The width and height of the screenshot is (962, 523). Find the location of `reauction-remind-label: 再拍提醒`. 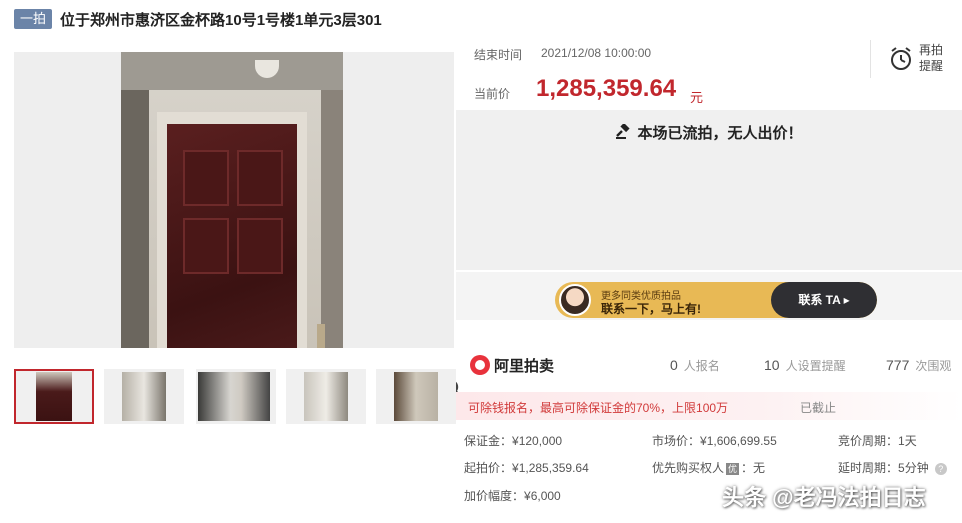

reauction-remind-label: 再拍提醒 is located at coordinates (931, 58).